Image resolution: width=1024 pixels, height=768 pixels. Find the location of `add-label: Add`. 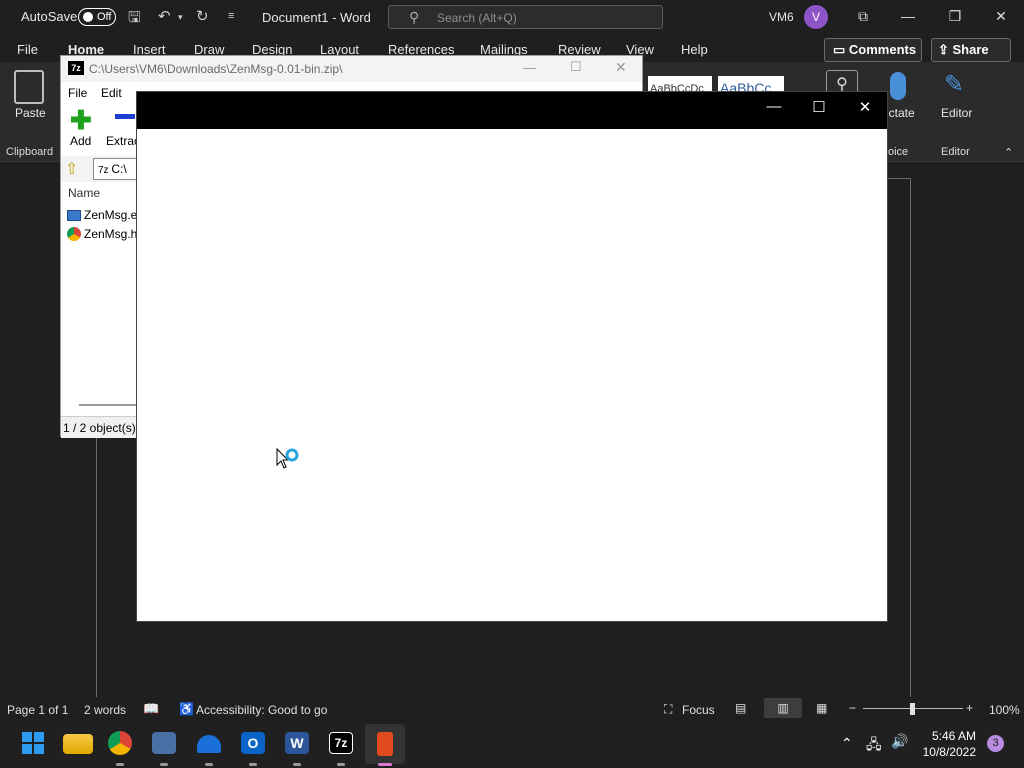

add-label: Add is located at coordinates (80, 141).